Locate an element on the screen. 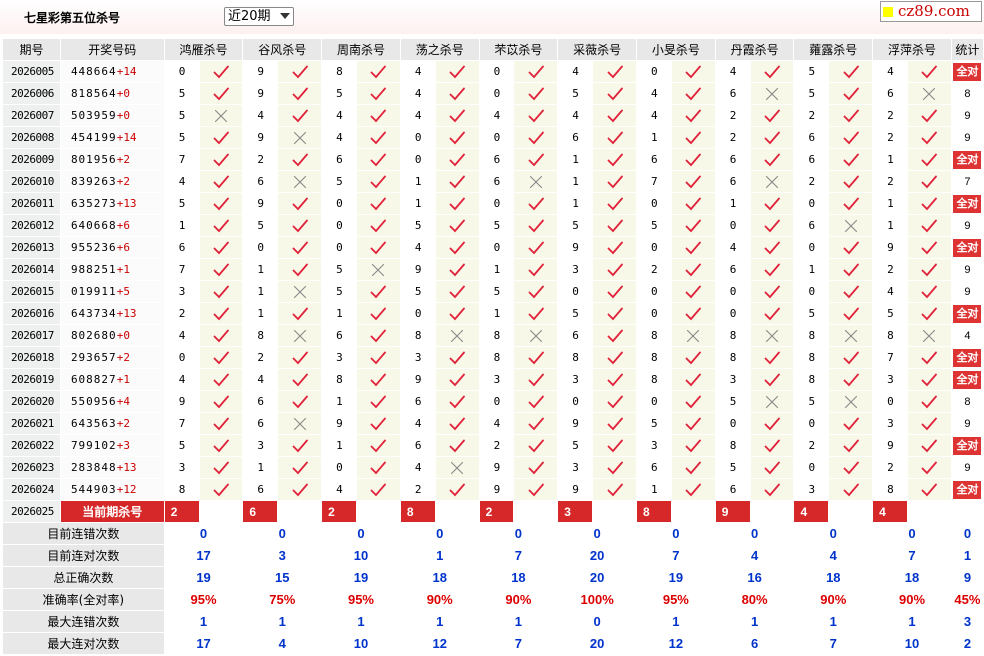 This screenshot has height=656, width=984. period-select: 近20期 is located at coordinates (259, 16).